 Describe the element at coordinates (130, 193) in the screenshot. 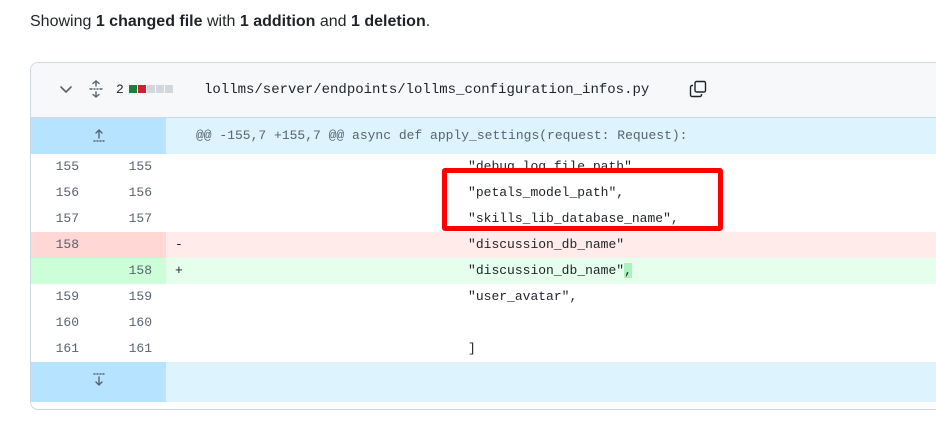

I see `new-line-number: 156` at that location.